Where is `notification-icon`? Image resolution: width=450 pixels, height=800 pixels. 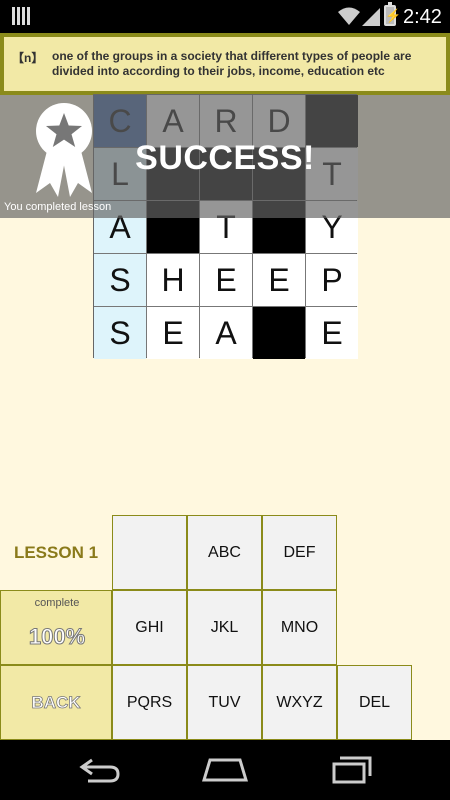
notification-icon is located at coordinates (21, 16).